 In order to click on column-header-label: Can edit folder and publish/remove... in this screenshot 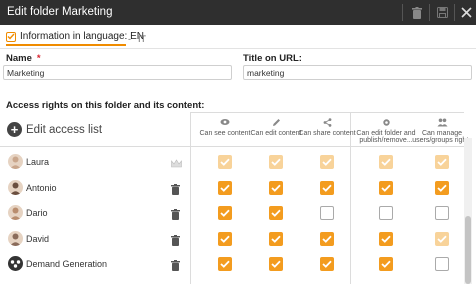, I will do `click(386, 137)`.